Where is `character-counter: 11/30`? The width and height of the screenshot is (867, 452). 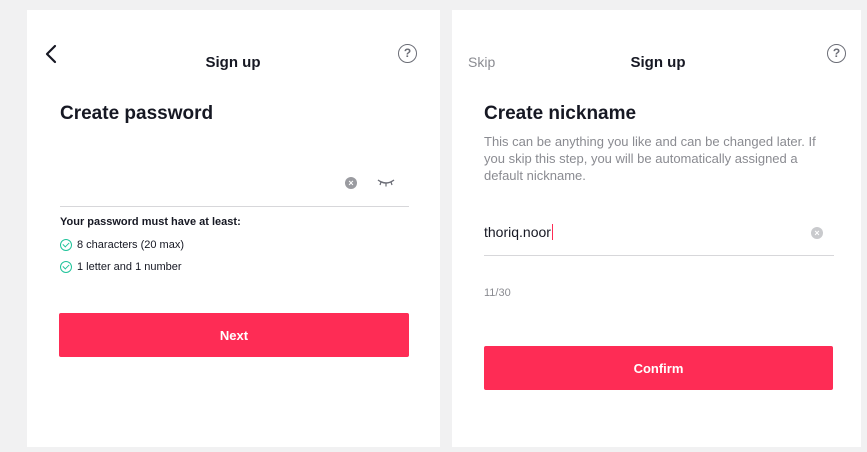
character-counter: 11/30 is located at coordinates (497, 293).